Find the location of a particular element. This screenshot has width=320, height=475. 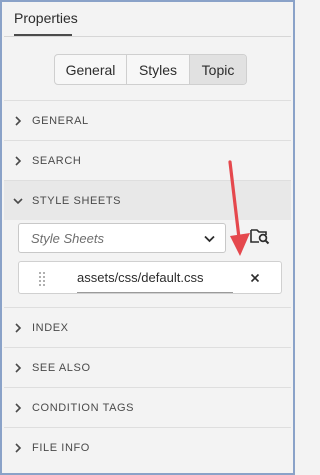

close-icon is located at coordinates (255, 278).